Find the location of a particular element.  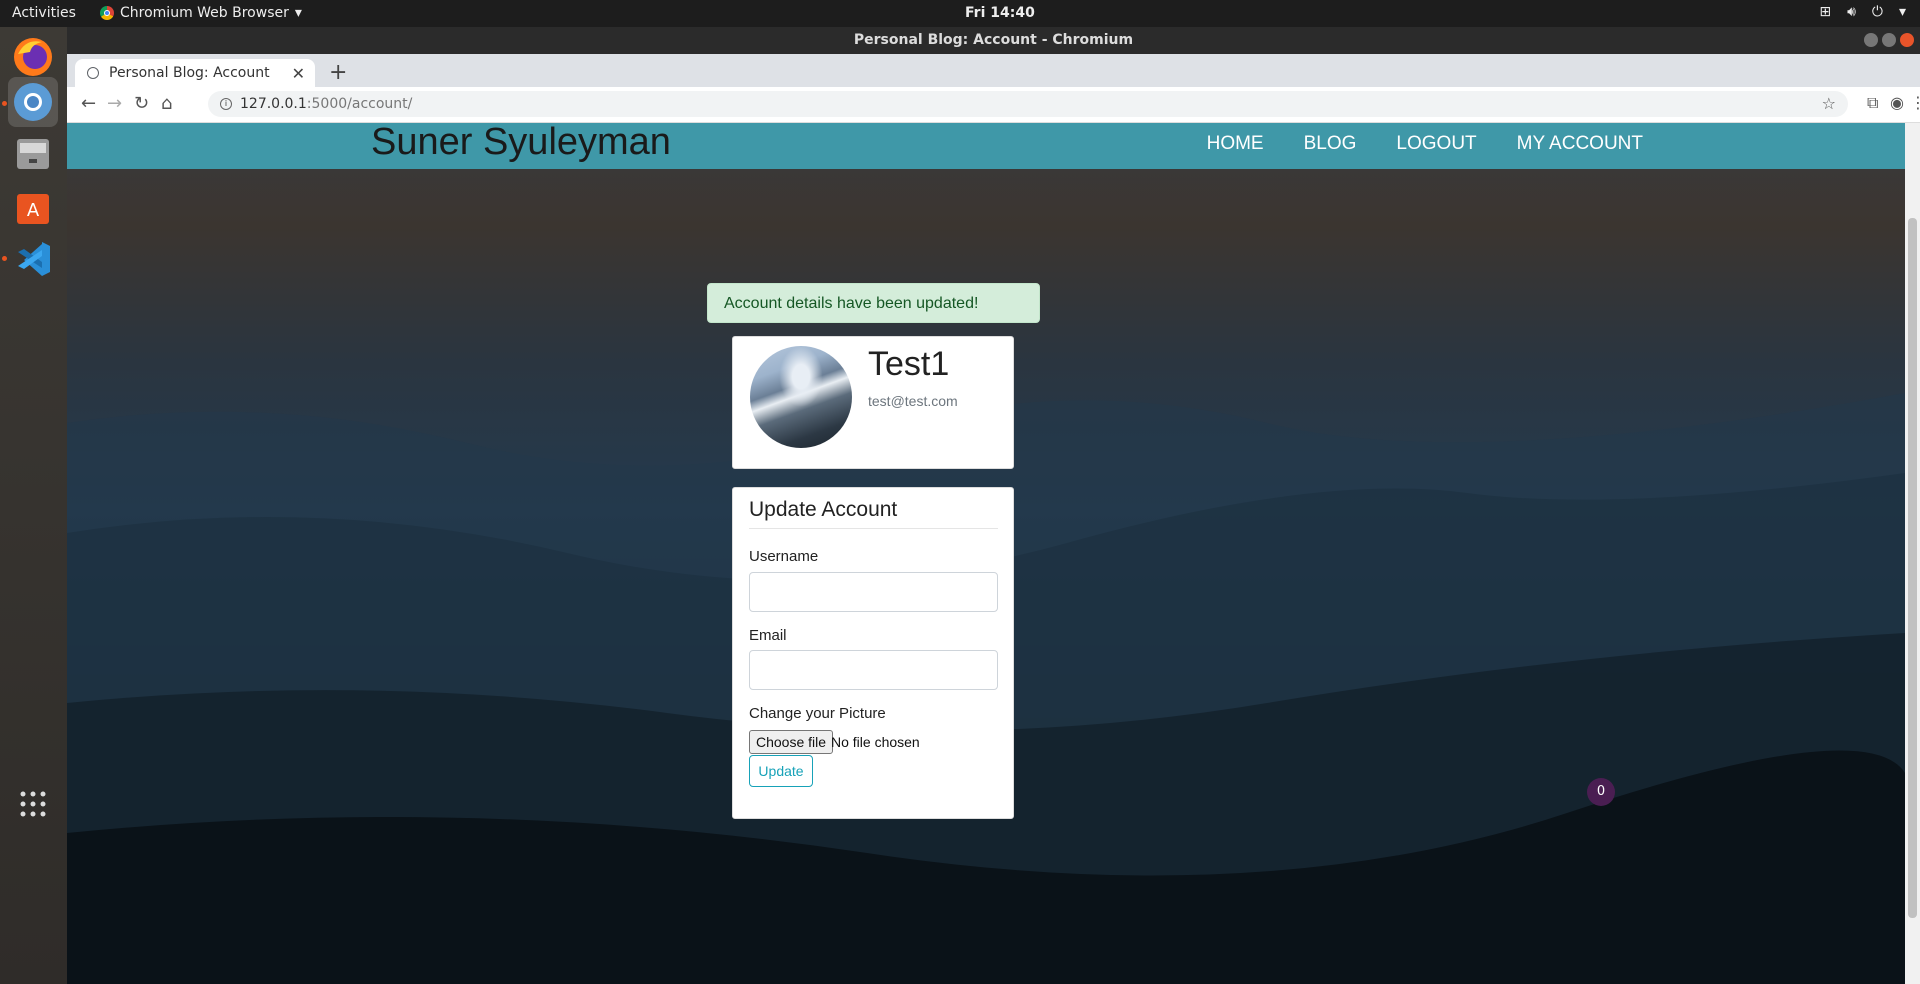

app-menu: Chromium Web Browser ▾ is located at coordinates (201, 13).